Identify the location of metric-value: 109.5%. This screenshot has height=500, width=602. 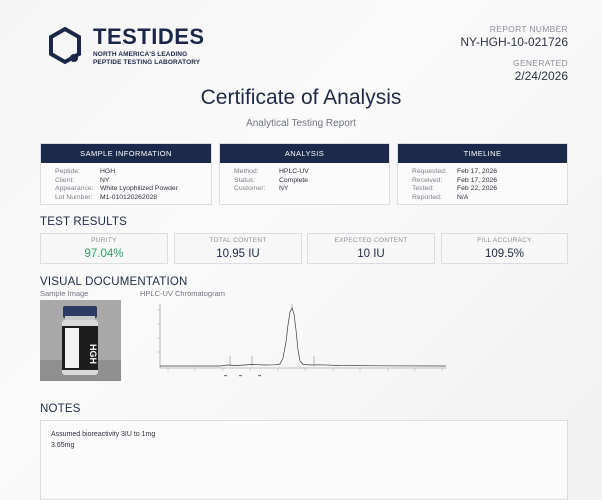
(504, 254).